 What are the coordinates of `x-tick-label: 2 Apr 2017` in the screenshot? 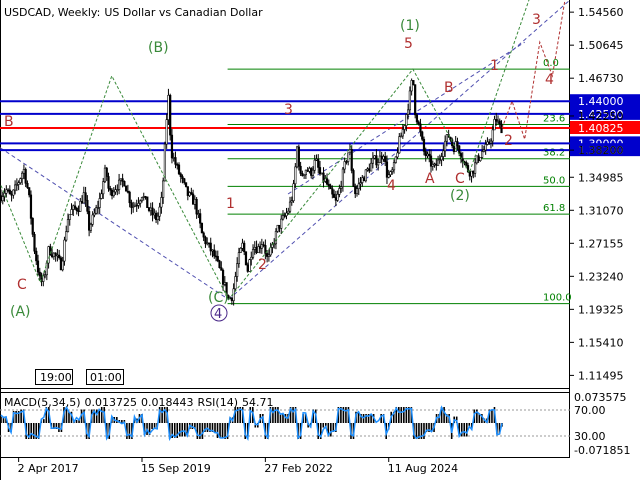 It's located at (48, 468).